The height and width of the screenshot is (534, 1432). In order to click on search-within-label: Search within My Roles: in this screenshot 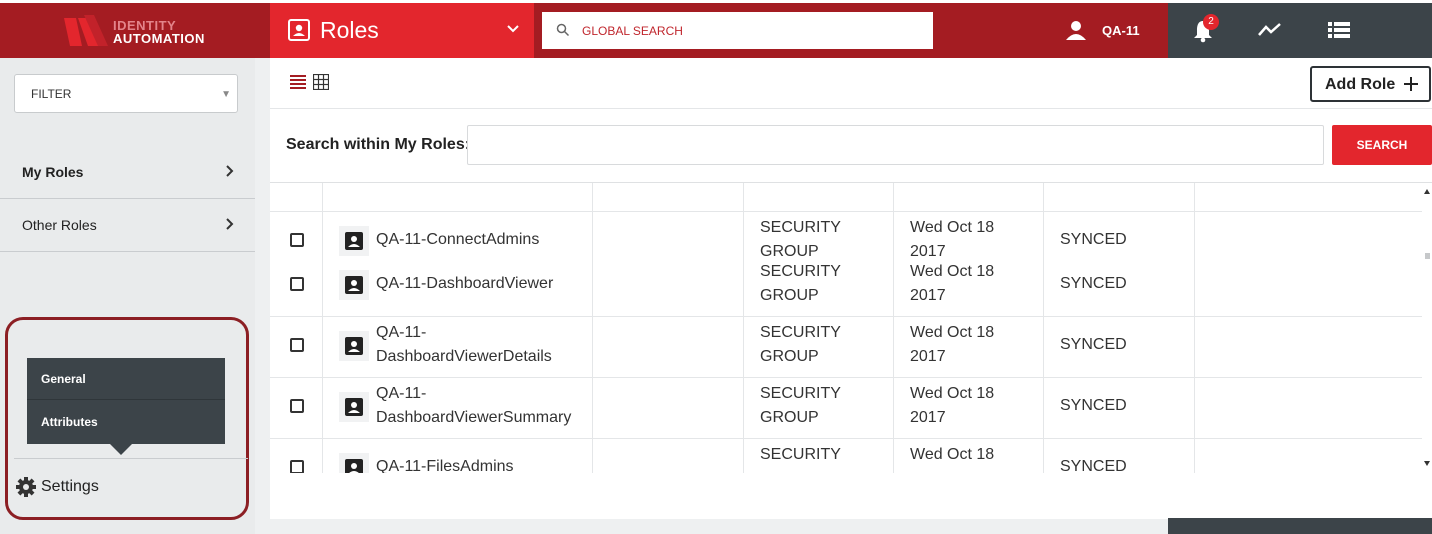, I will do `click(378, 144)`.